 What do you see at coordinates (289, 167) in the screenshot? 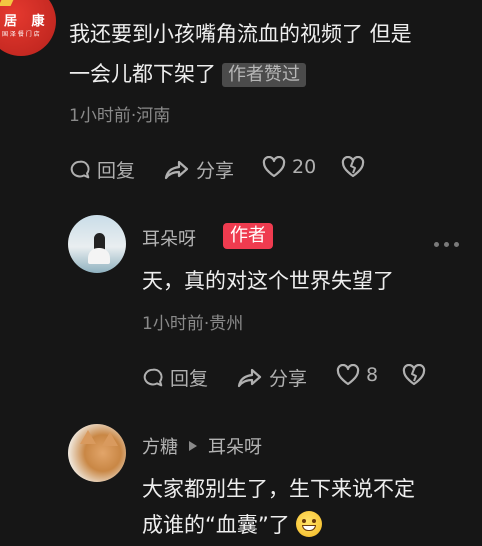
I see `like-button: 20` at bounding box center [289, 167].